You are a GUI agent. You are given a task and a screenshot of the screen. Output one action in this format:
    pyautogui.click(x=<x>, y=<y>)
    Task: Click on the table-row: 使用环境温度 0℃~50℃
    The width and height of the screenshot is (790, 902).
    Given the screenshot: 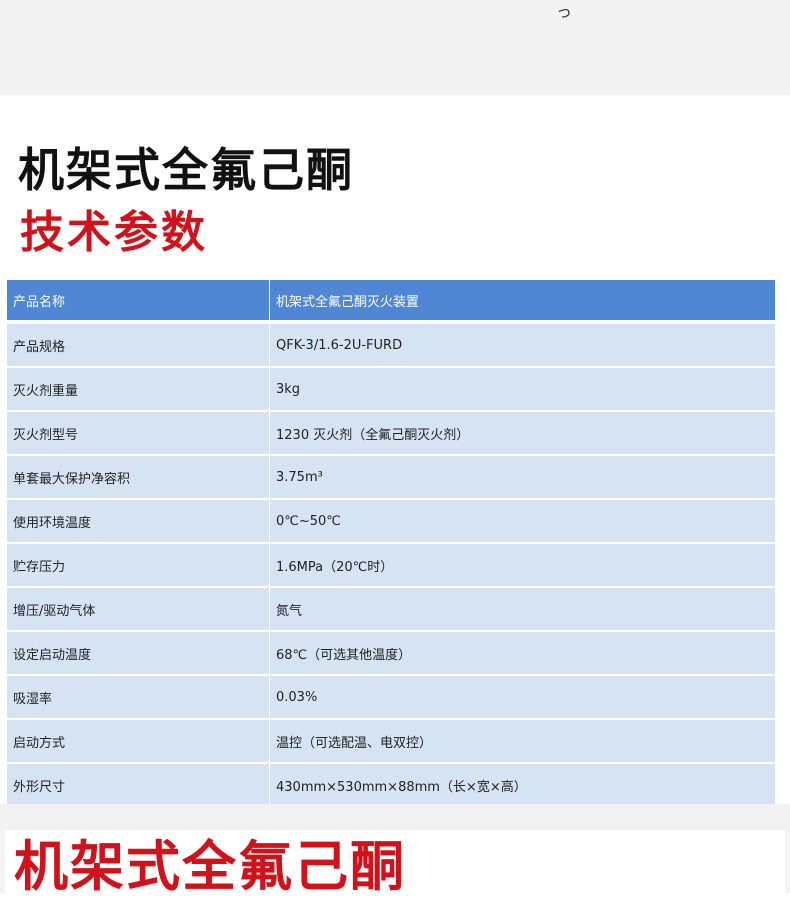 What is the action you would take?
    pyautogui.click(x=391, y=521)
    